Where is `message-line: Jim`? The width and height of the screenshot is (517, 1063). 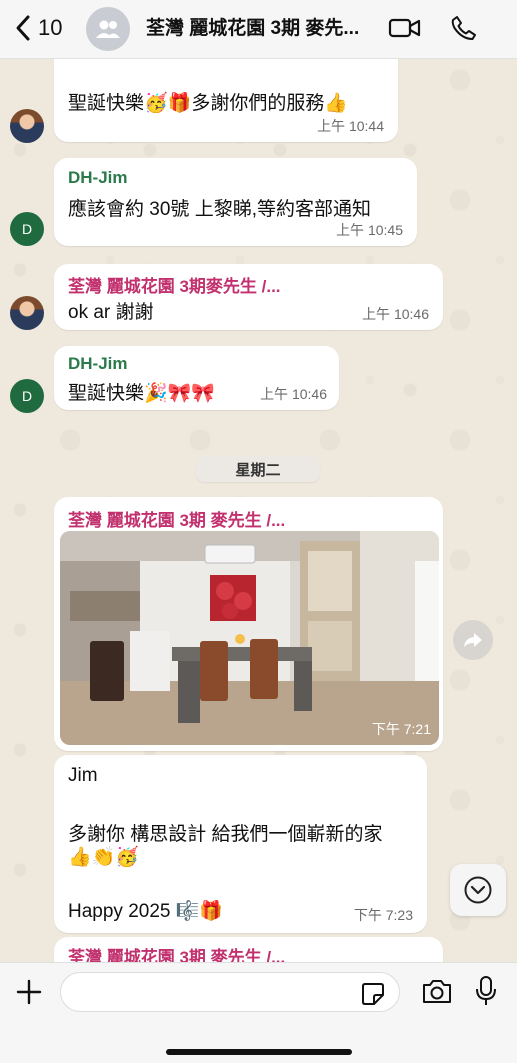
message-line: Jim is located at coordinates (83, 775).